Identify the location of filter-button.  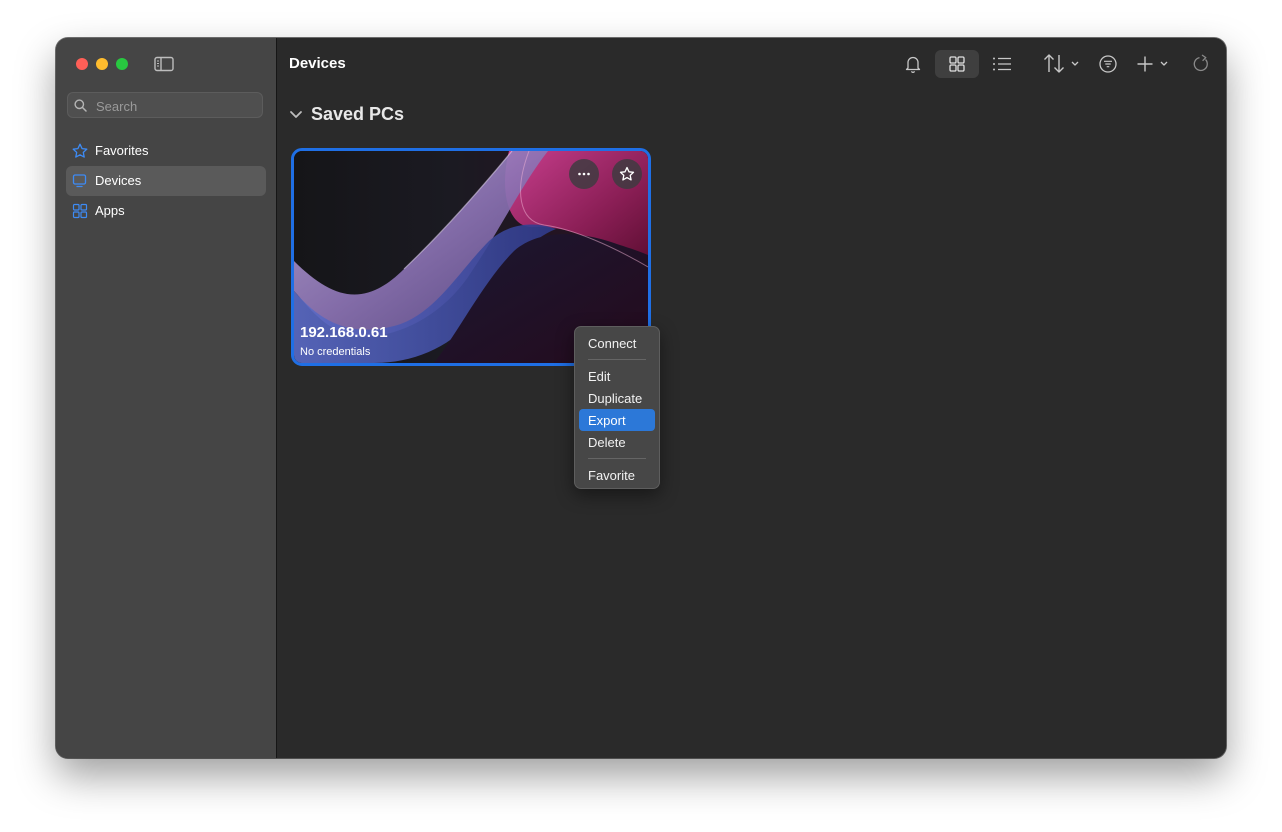
(1108, 64).